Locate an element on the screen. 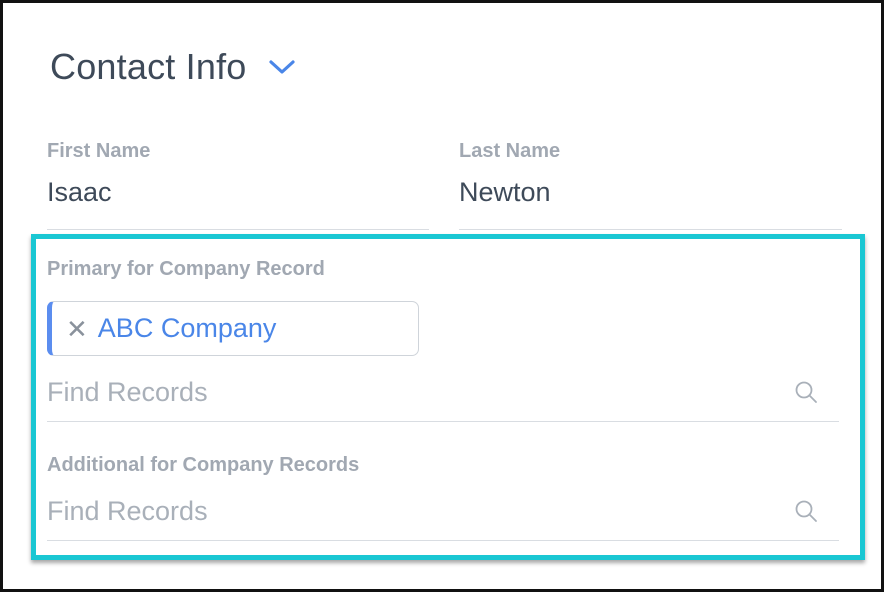 The width and height of the screenshot is (884, 592). first-name-underline is located at coordinates (238, 229).